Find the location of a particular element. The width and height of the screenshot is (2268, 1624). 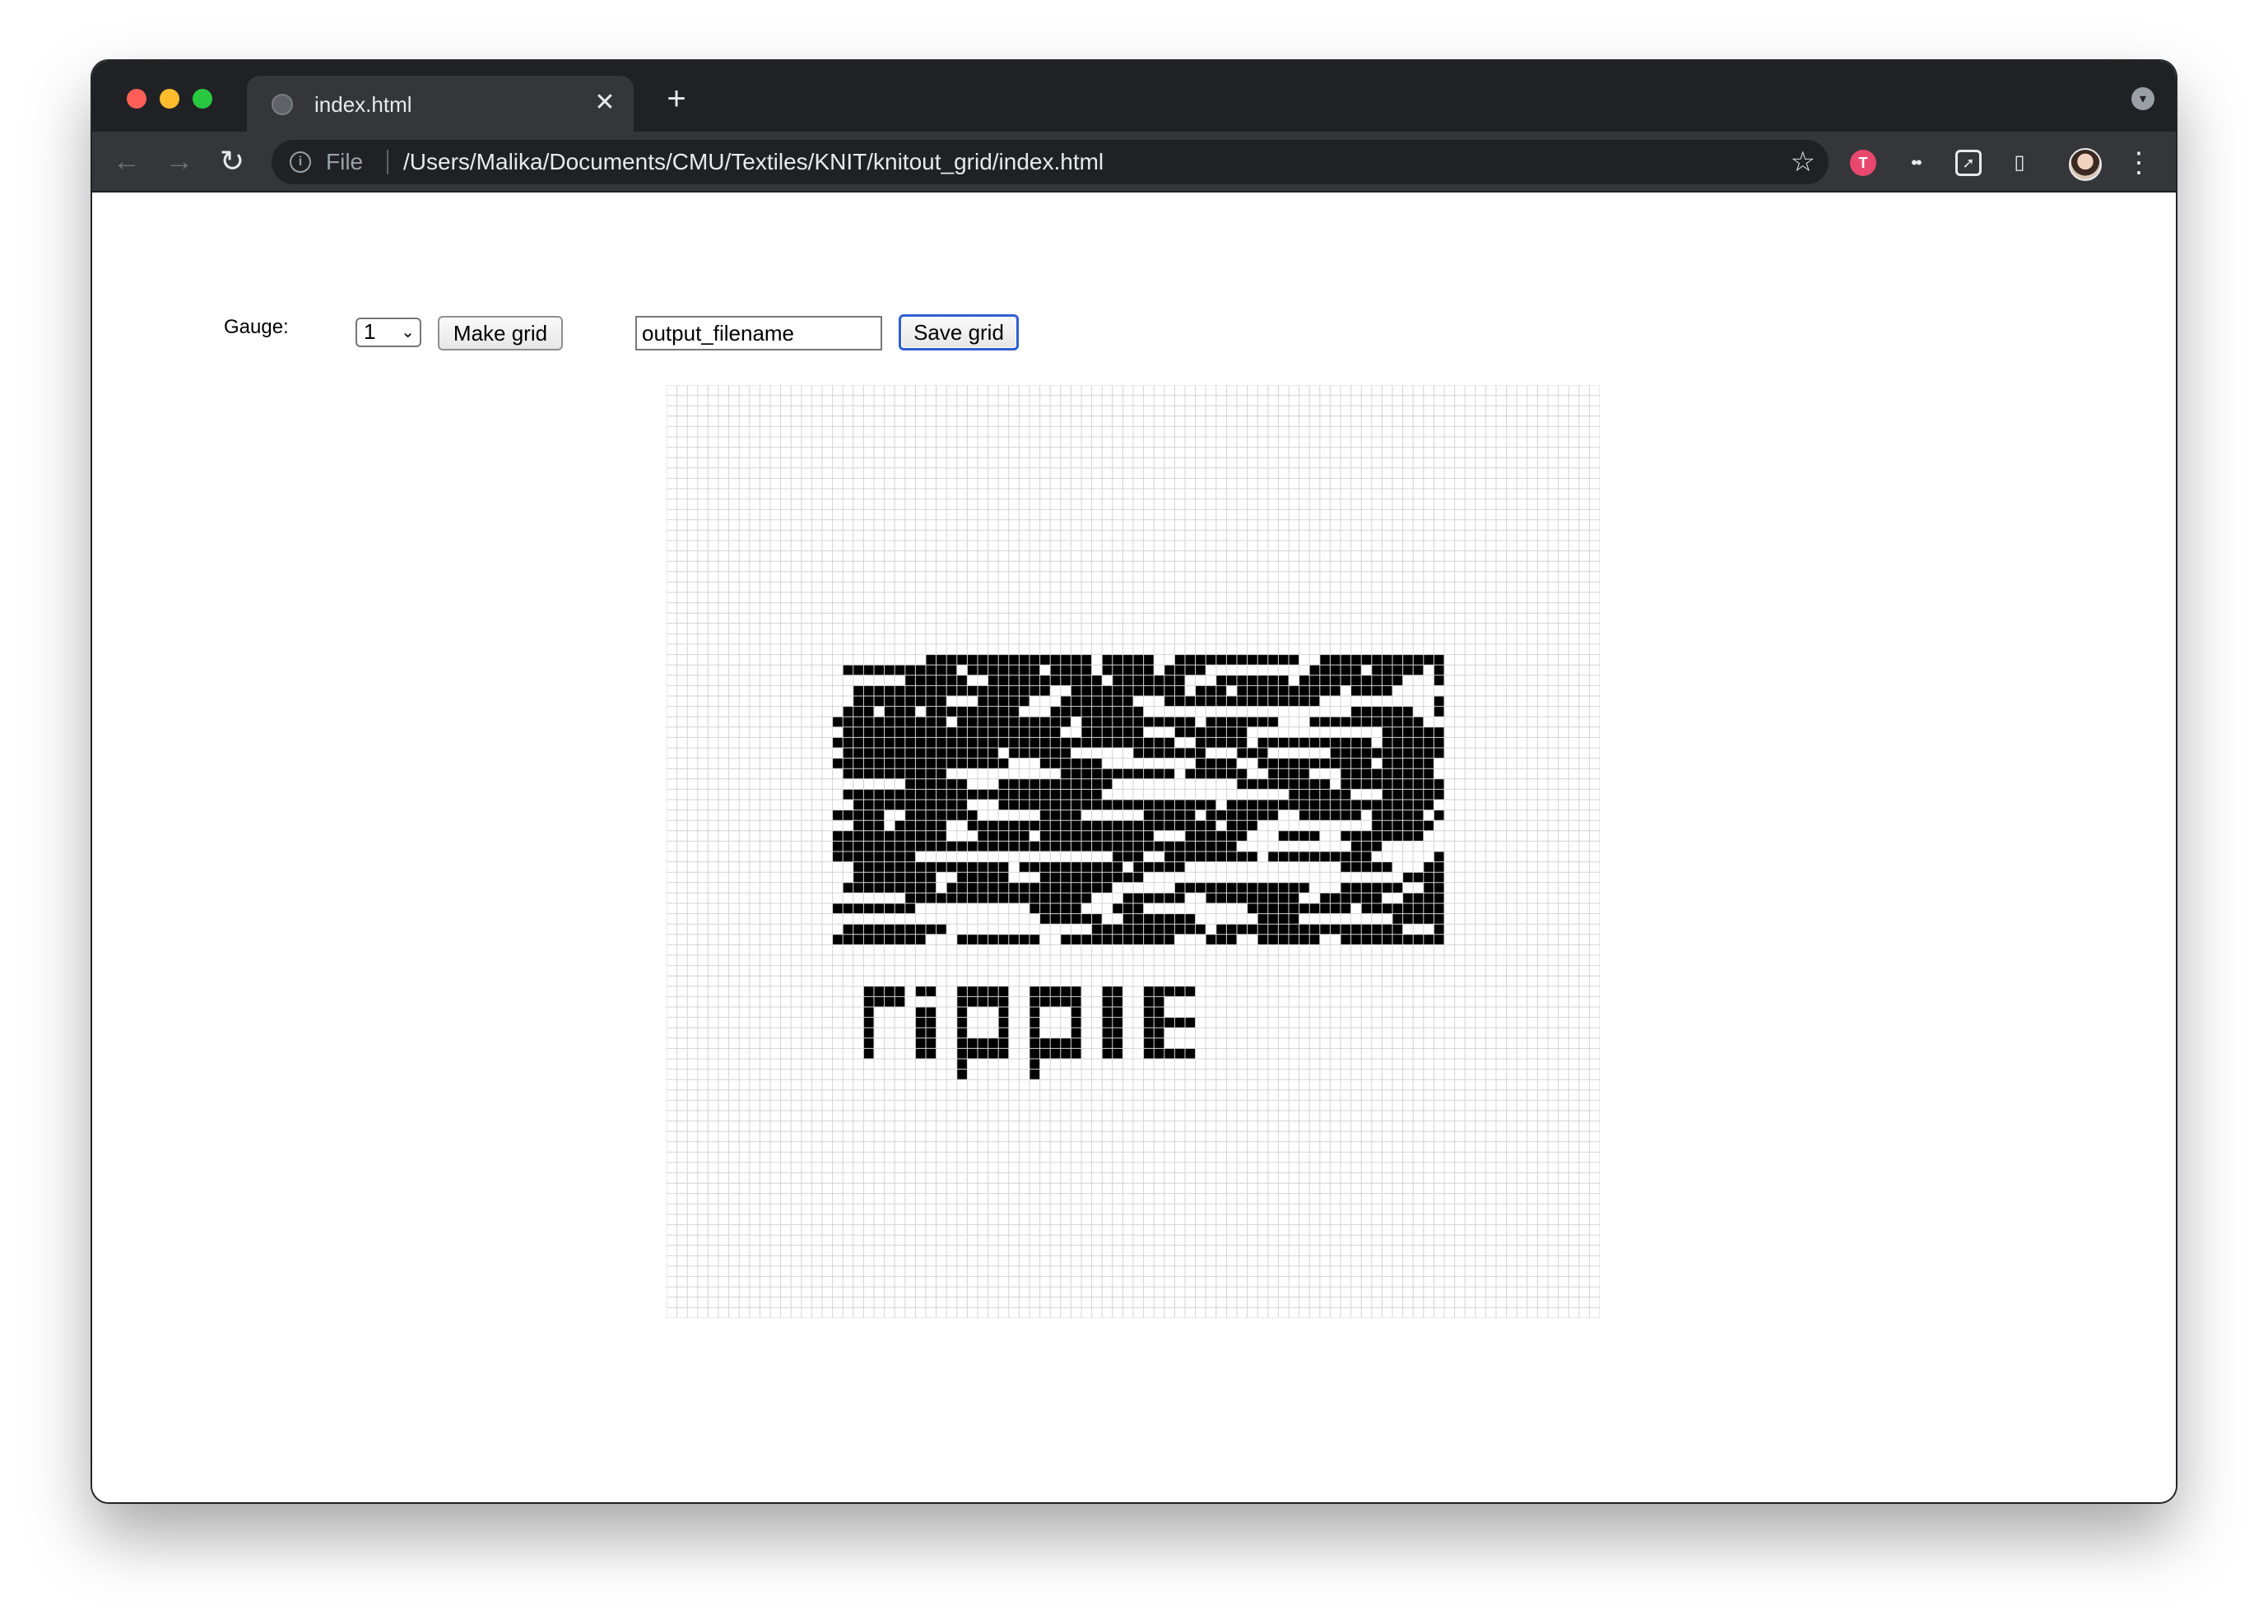

filename-input: output_filename is located at coordinates (759, 333).